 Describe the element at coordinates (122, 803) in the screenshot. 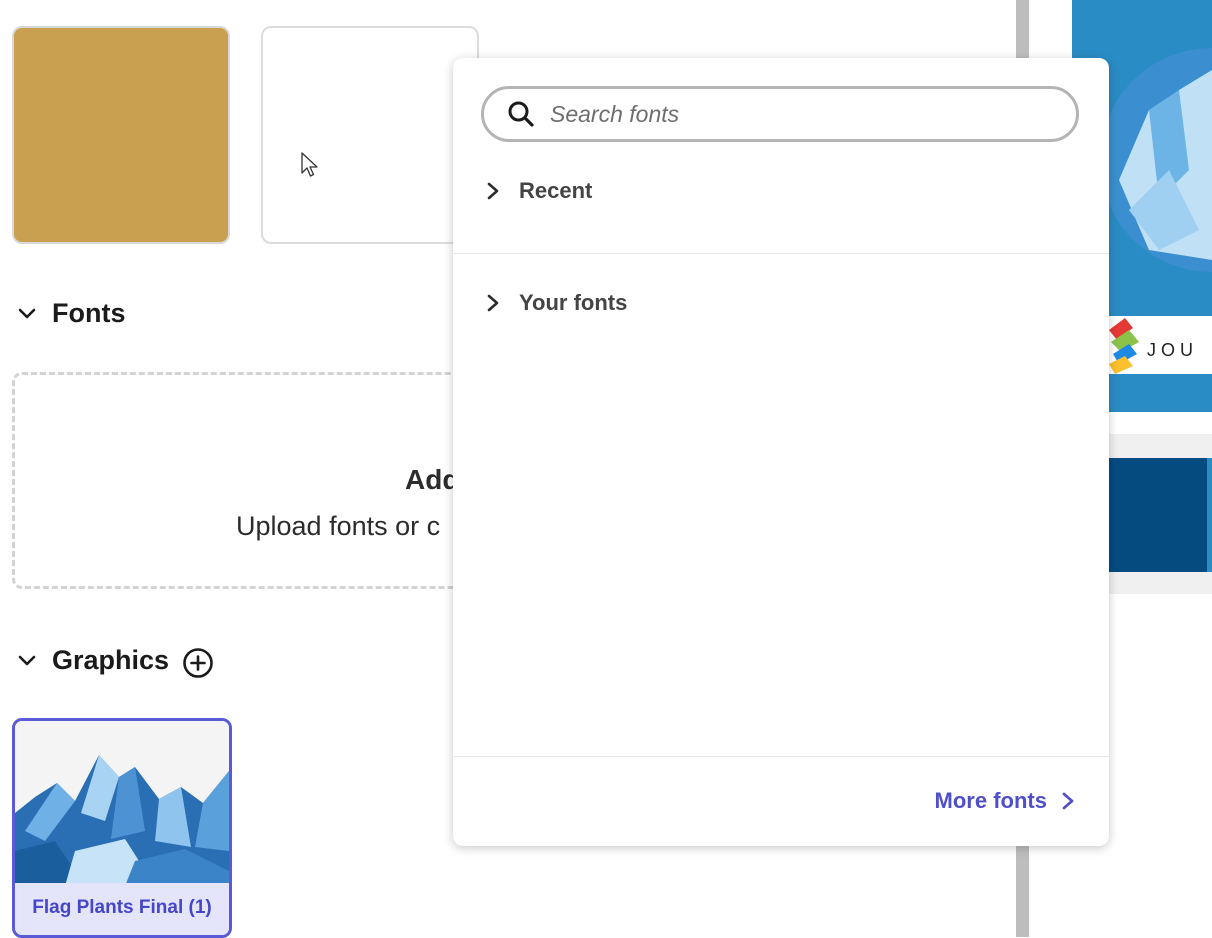

I see `mountain-thumbnail` at that location.